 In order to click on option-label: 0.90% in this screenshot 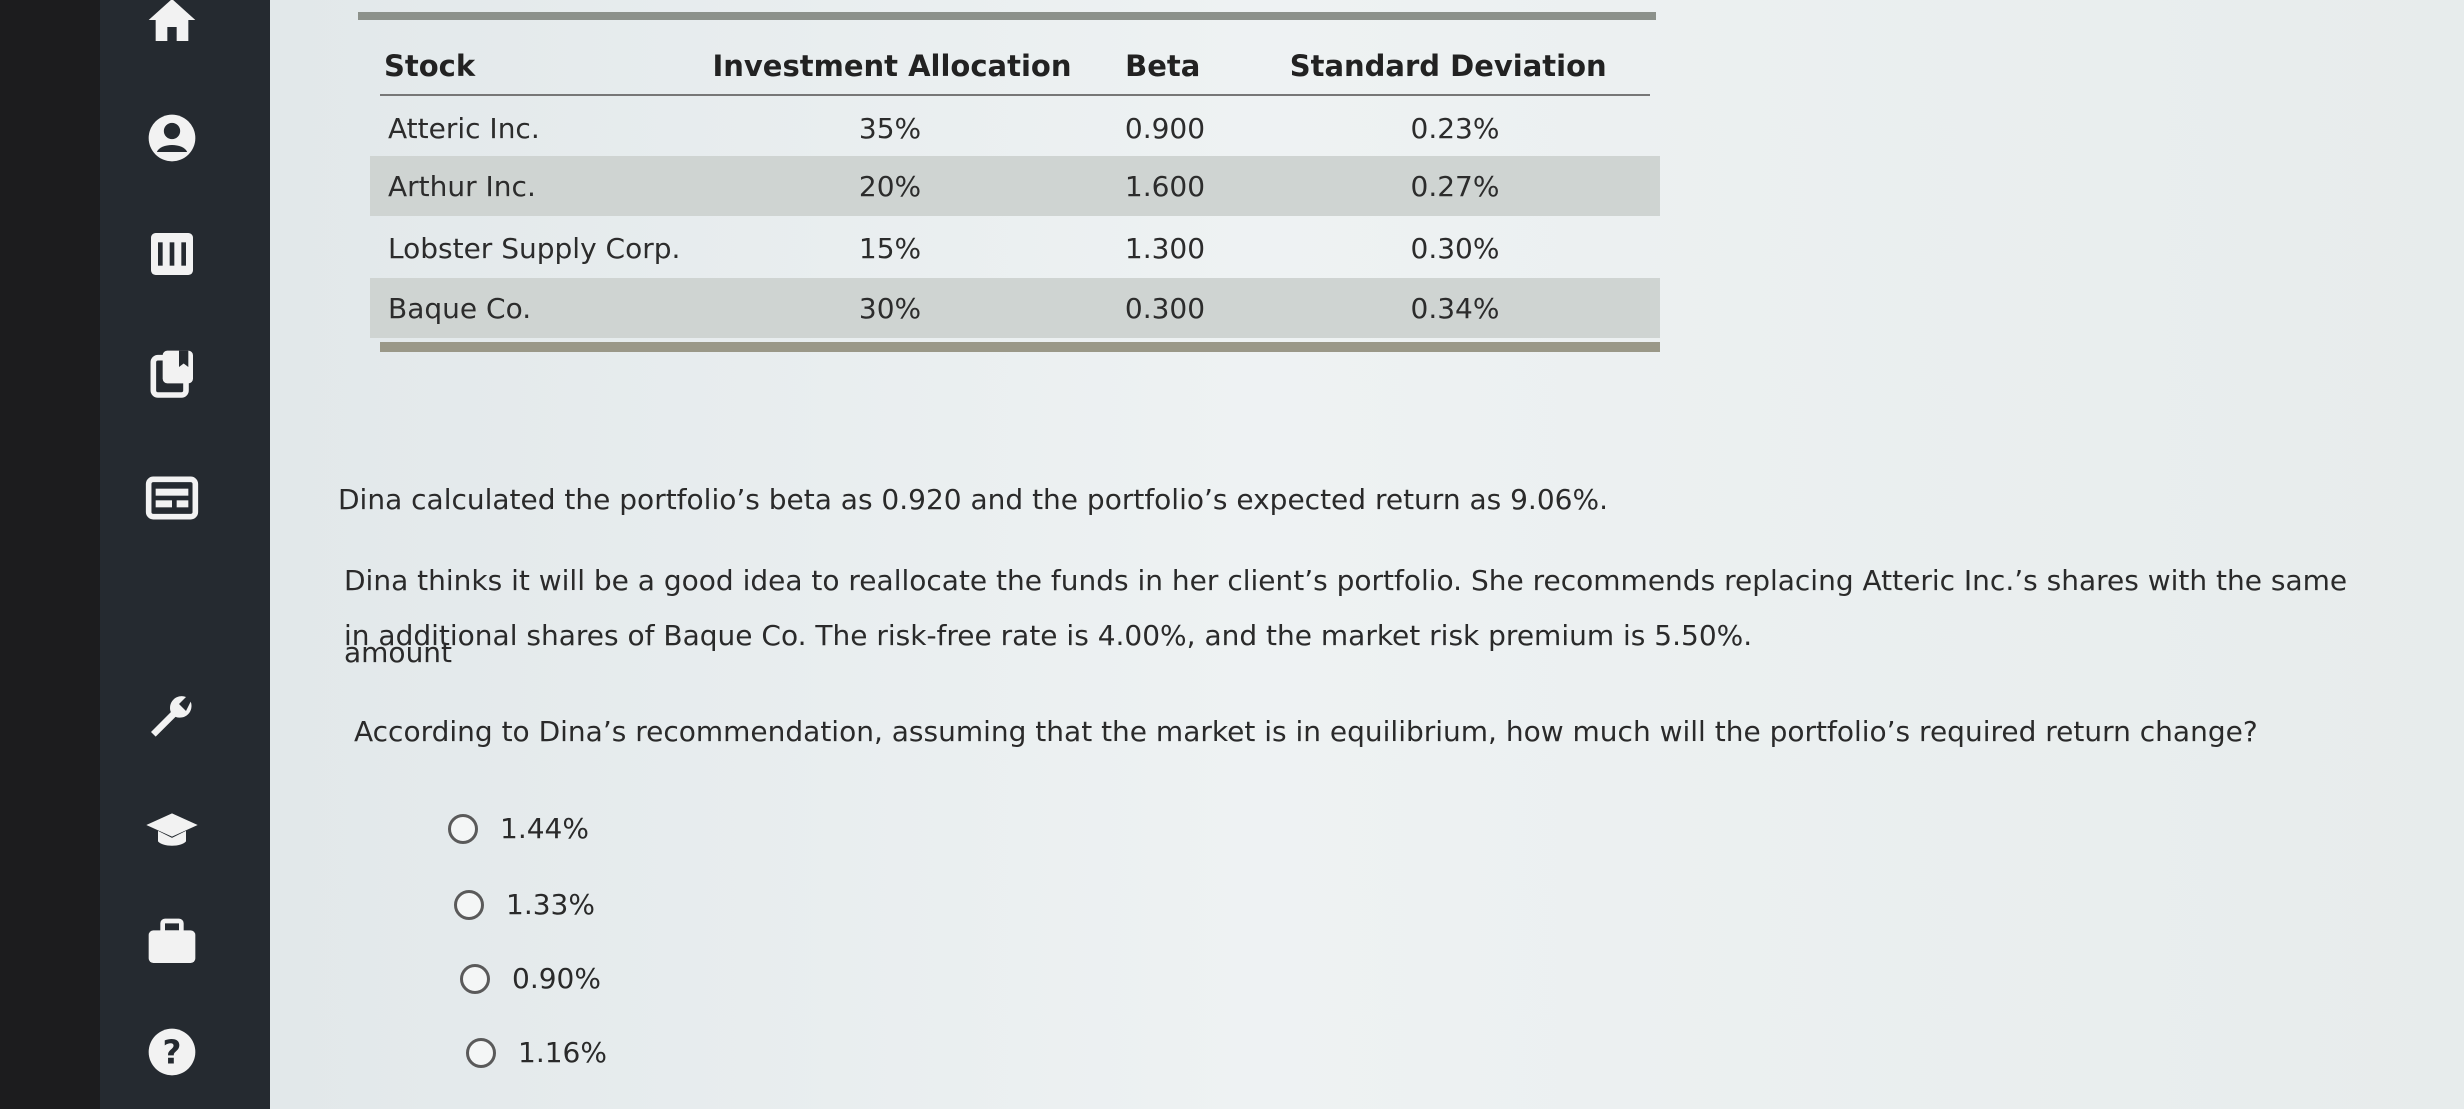, I will do `click(556, 978)`.